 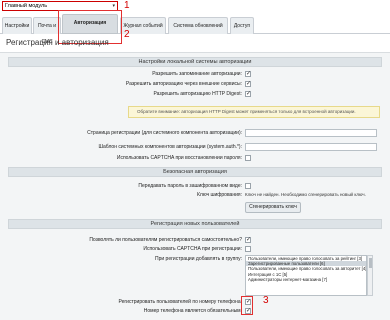 I want to click on listbox-scrollbar, so click(x=370, y=275).